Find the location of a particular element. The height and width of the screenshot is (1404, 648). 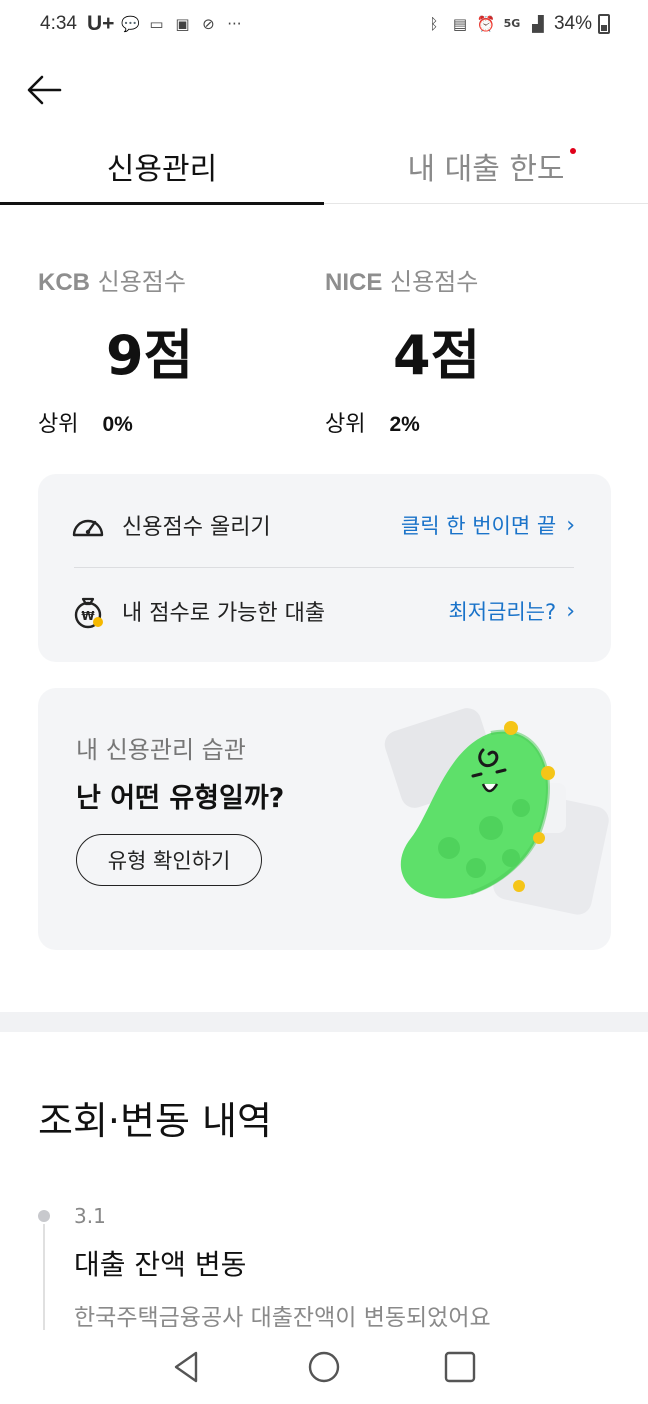

back-arrow-icon is located at coordinates (44, 90).